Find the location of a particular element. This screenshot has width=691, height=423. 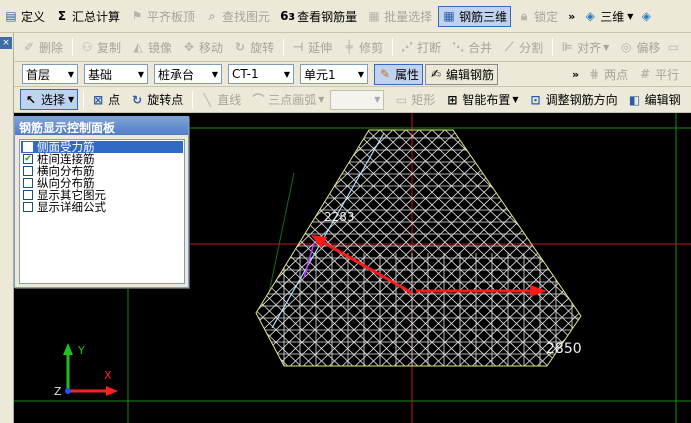

define-button: ▤ 定义 is located at coordinates (24, 16).